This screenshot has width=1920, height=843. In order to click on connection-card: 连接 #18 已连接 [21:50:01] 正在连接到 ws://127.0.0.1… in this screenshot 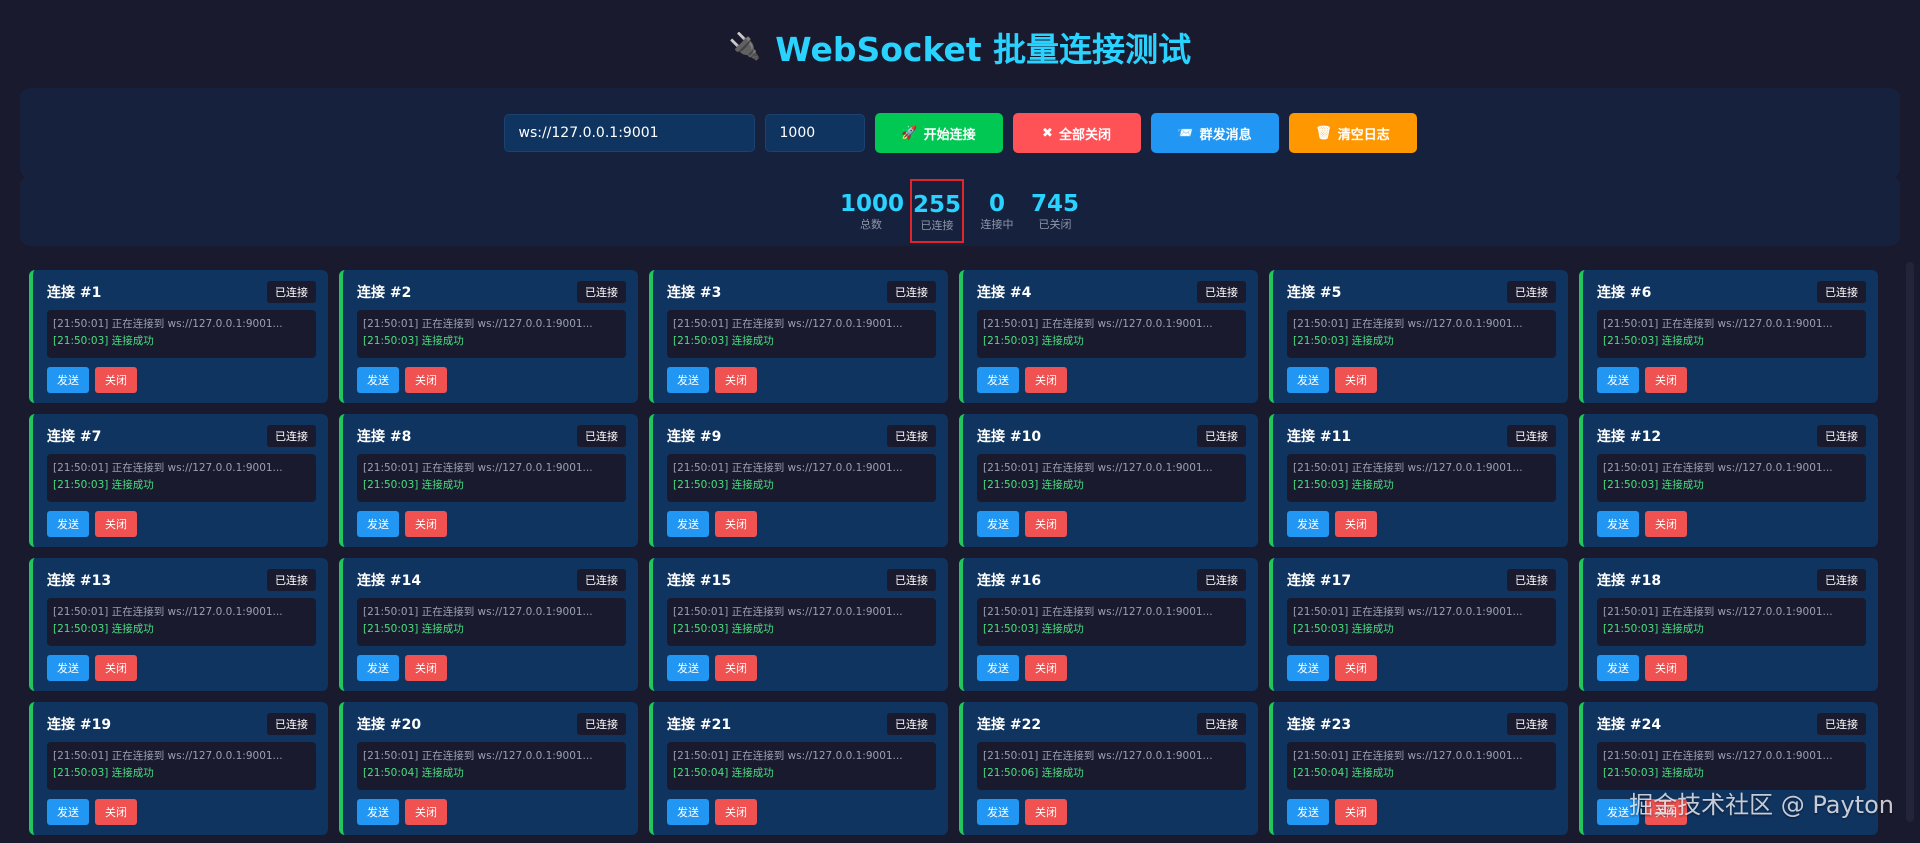, I will do `click(1728, 624)`.